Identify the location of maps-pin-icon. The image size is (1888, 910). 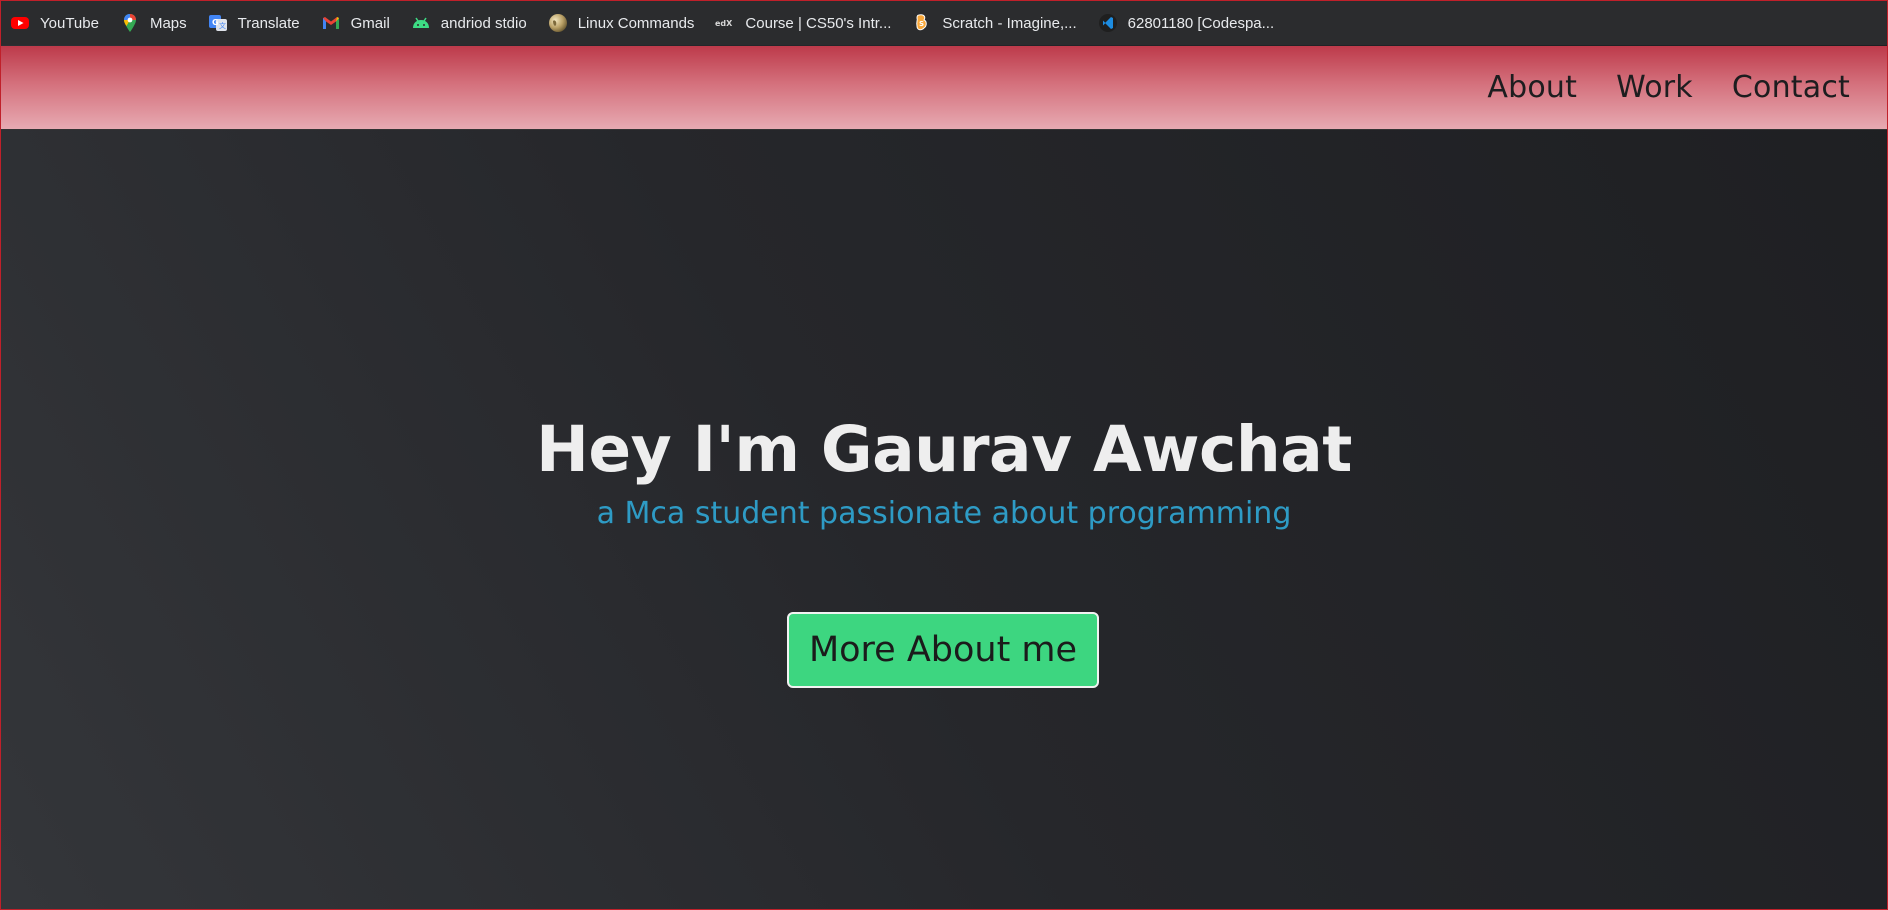
(130, 23).